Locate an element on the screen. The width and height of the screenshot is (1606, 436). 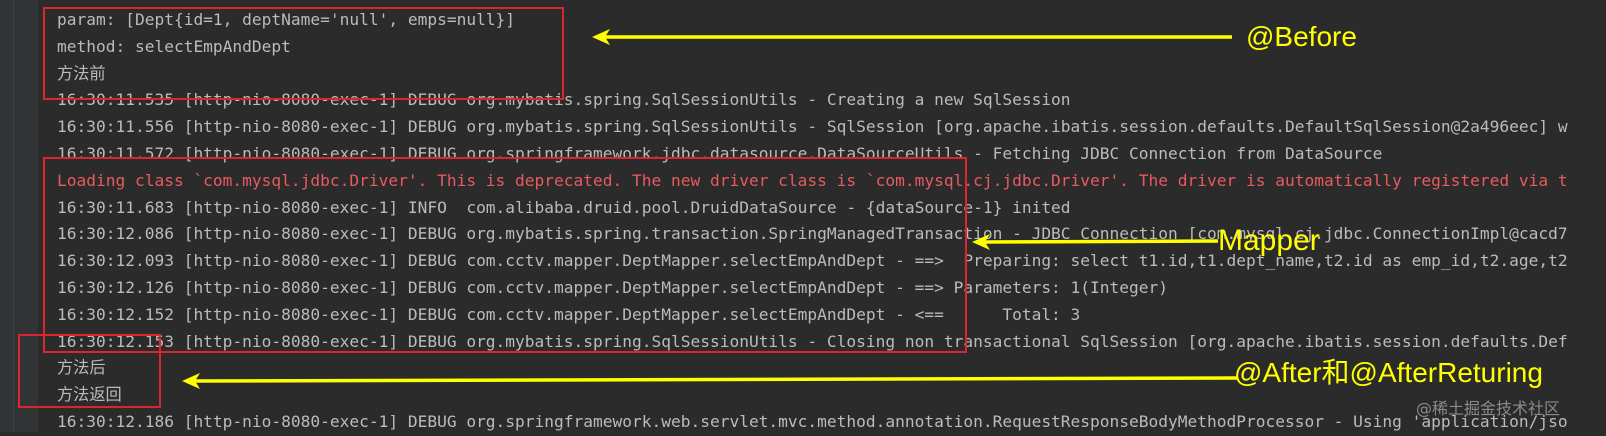
after-highlight-box is located at coordinates (89, 371).